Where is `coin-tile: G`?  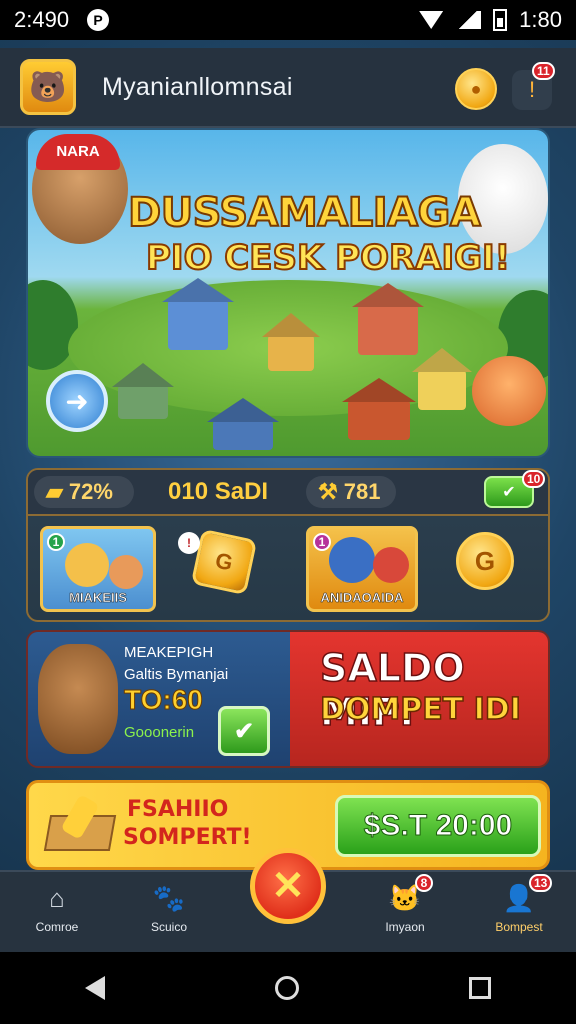 coin-tile: G is located at coordinates (224, 562).